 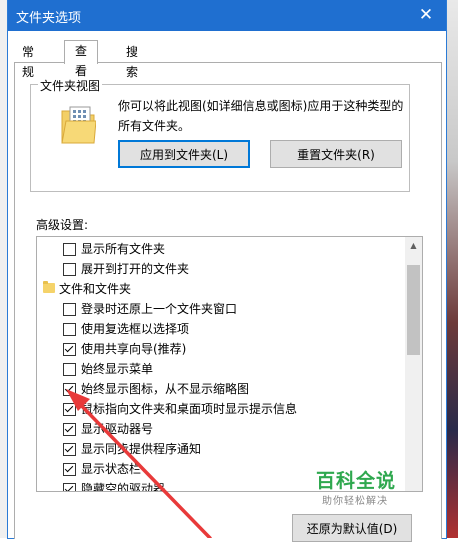 I want to click on list-item-label: 始终显示图标，从不显示缩略图, so click(x=165, y=389).